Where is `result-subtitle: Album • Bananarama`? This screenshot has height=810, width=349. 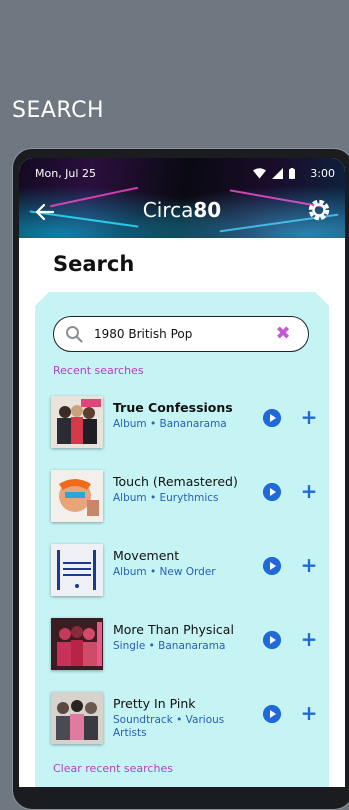
result-subtitle: Album • Bananarama is located at coordinates (170, 424).